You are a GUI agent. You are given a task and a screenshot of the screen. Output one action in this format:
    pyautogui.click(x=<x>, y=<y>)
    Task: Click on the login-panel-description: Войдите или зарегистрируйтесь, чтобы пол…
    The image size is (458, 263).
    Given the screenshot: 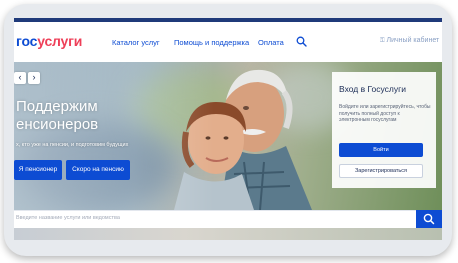 What is the action you would take?
    pyautogui.click(x=385, y=113)
    